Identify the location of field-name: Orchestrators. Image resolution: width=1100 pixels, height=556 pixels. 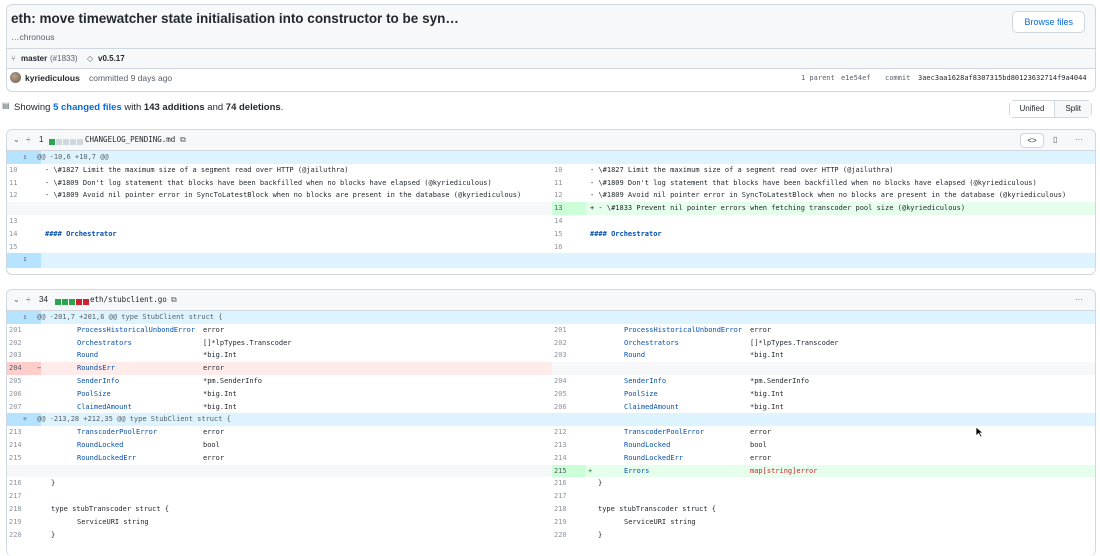
(651, 342).